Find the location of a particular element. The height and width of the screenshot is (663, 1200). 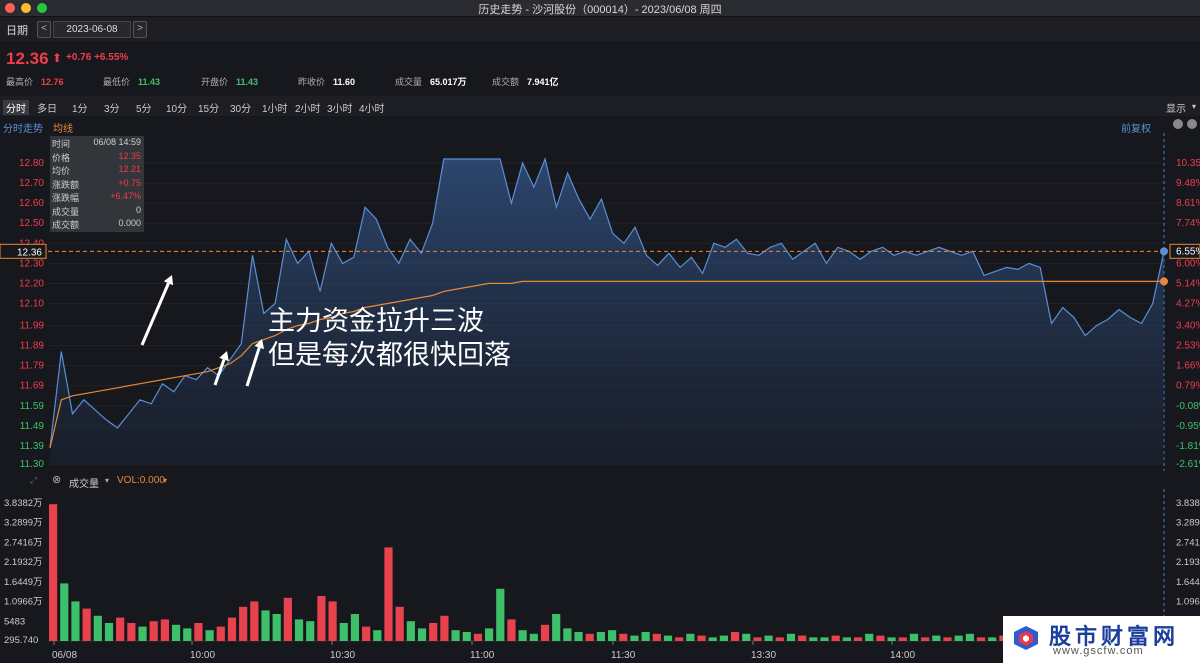

time-tick-label: 13:30 is located at coordinates (763, 655).